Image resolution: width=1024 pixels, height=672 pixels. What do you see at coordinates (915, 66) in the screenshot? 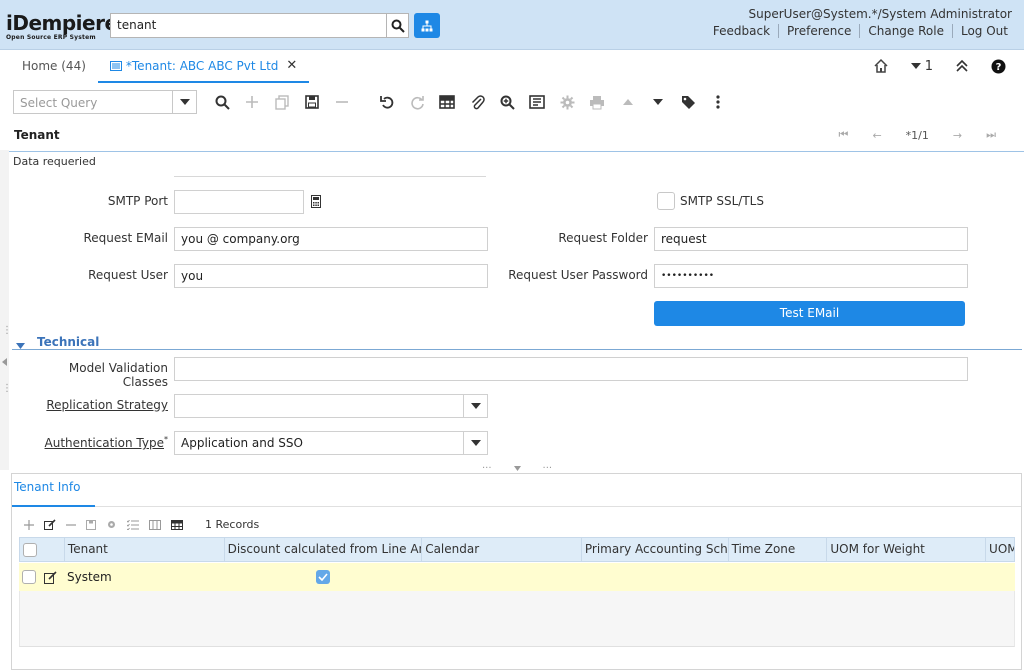
I see `caret-down-icon` at bounding box center [915, 66].